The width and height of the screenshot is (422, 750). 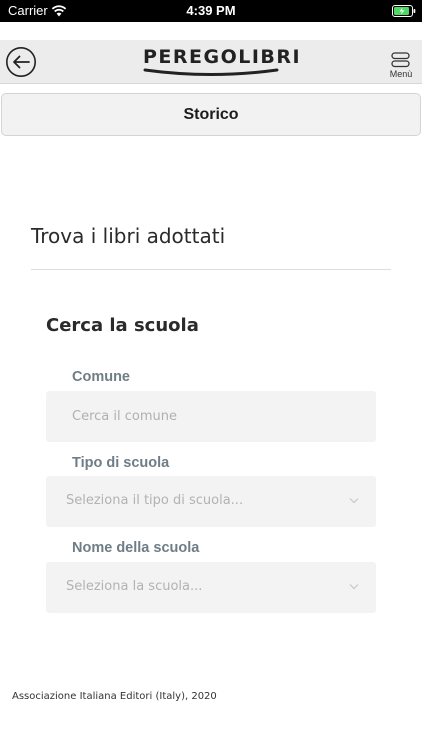 I want to click on battery-icon, so click(x=404, y=11).